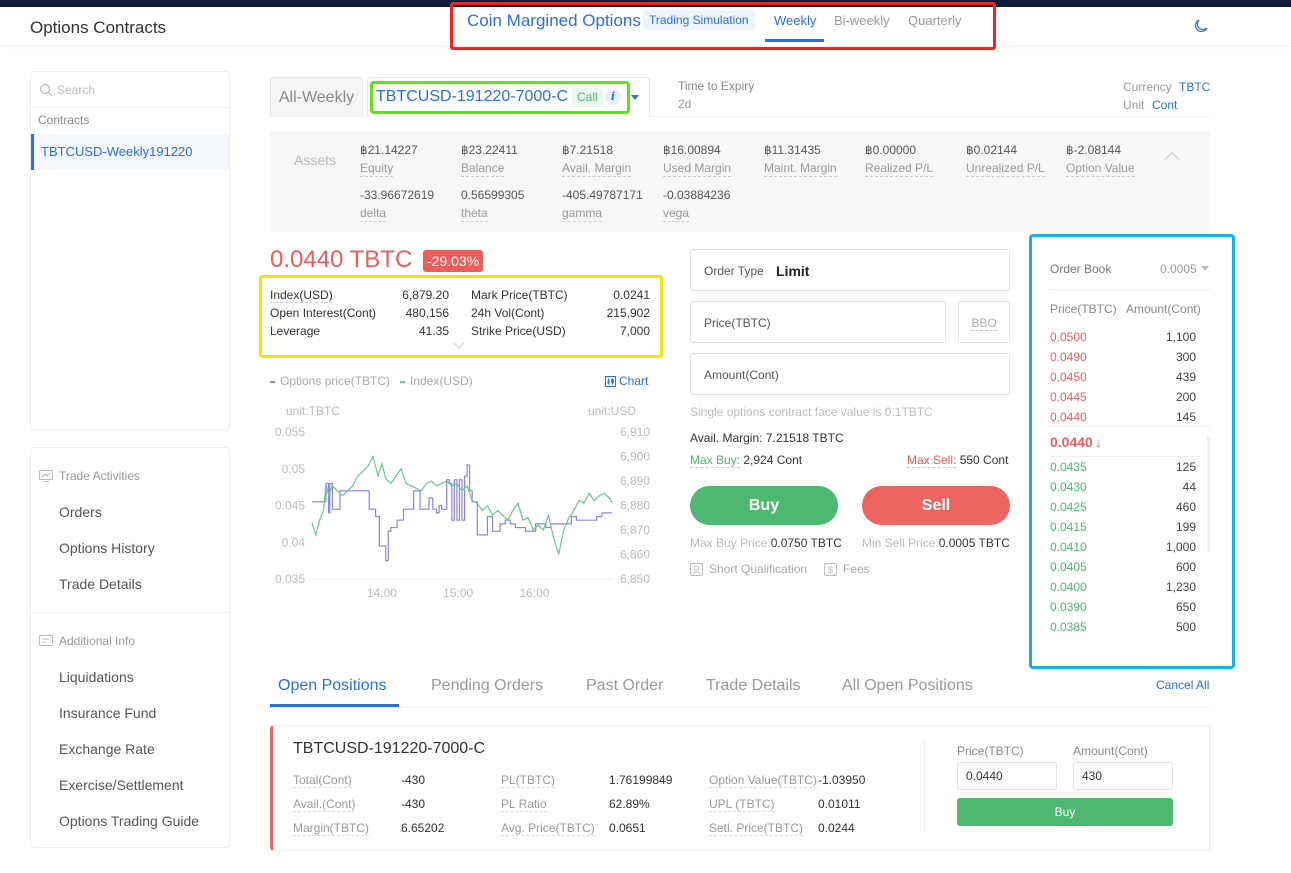 The height and width of the screenshot is (873, 1291). Describe the element at coordinates (582, 214) in the screenshot. I see `greek-label: gamma` at that location.